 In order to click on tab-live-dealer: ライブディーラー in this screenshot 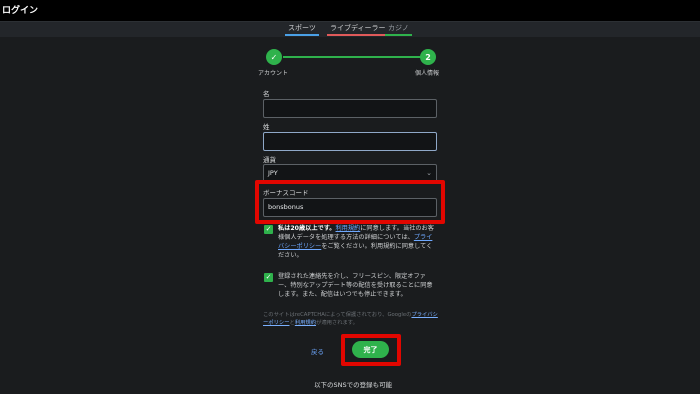, I will do `click(358, 29)`.